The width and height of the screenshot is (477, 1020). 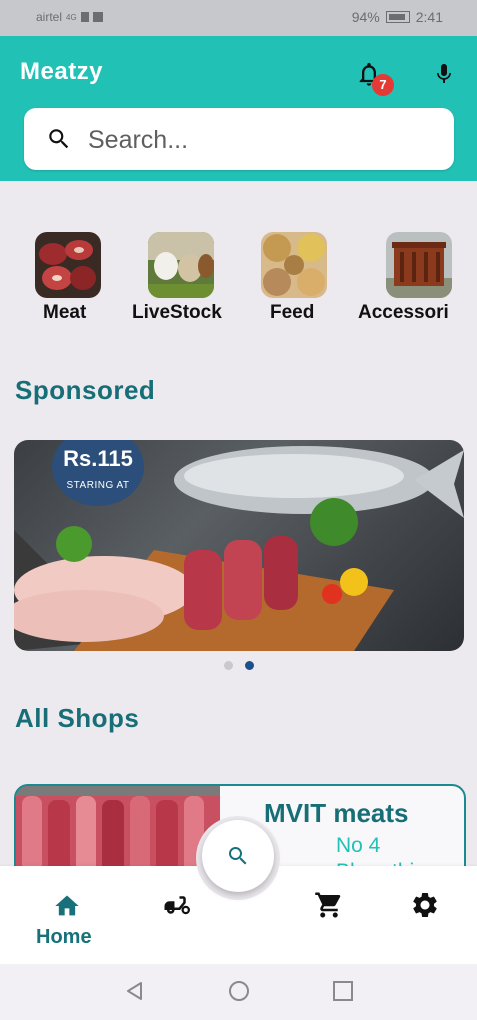 What do you see at coordinates (419, 265) in the screenshot?
I see `accessories-category-image` at bounding box center [419, 265].